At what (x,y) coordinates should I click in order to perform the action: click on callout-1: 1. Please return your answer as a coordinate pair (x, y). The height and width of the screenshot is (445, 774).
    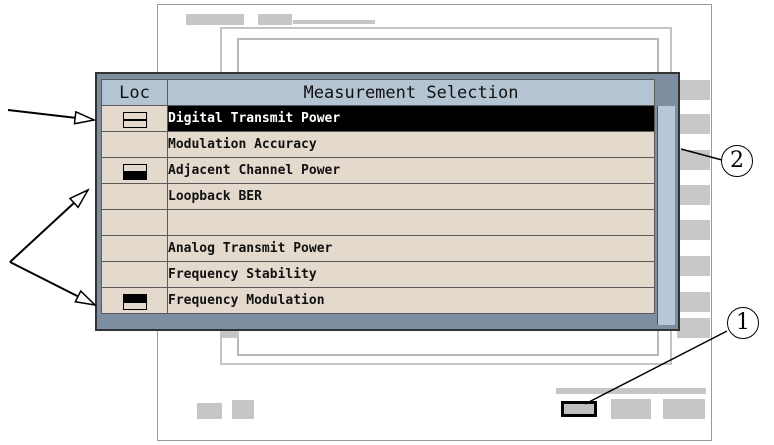
    Looking at the image, I should click on (743, 323).